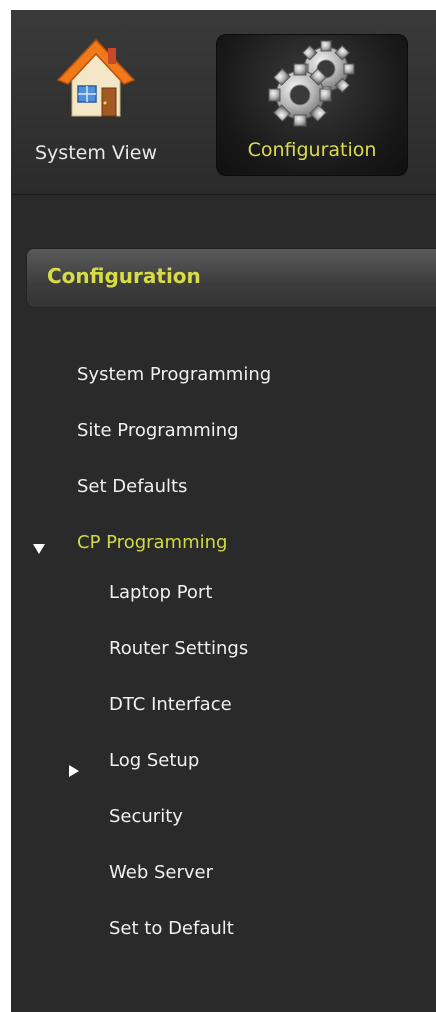 This screenshot has height=1012, width=436. I want to click on section-header: Configuration, so click(231, 278).